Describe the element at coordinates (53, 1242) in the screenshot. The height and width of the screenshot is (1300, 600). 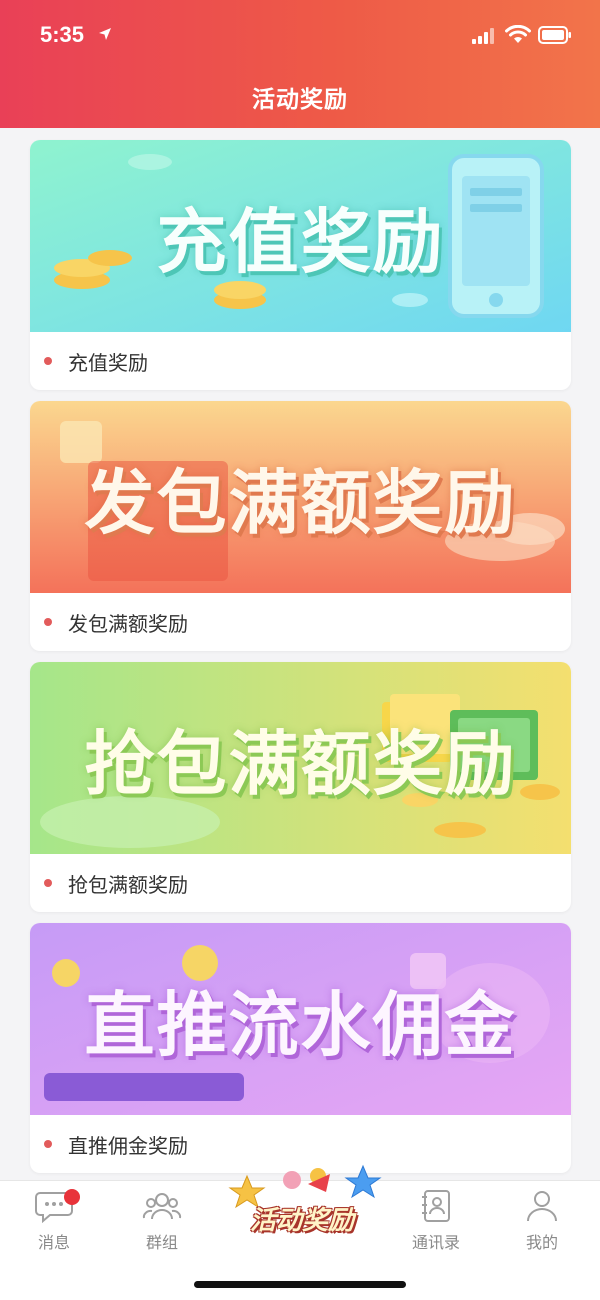
I see `tab-label-messages: 消息` at that location.